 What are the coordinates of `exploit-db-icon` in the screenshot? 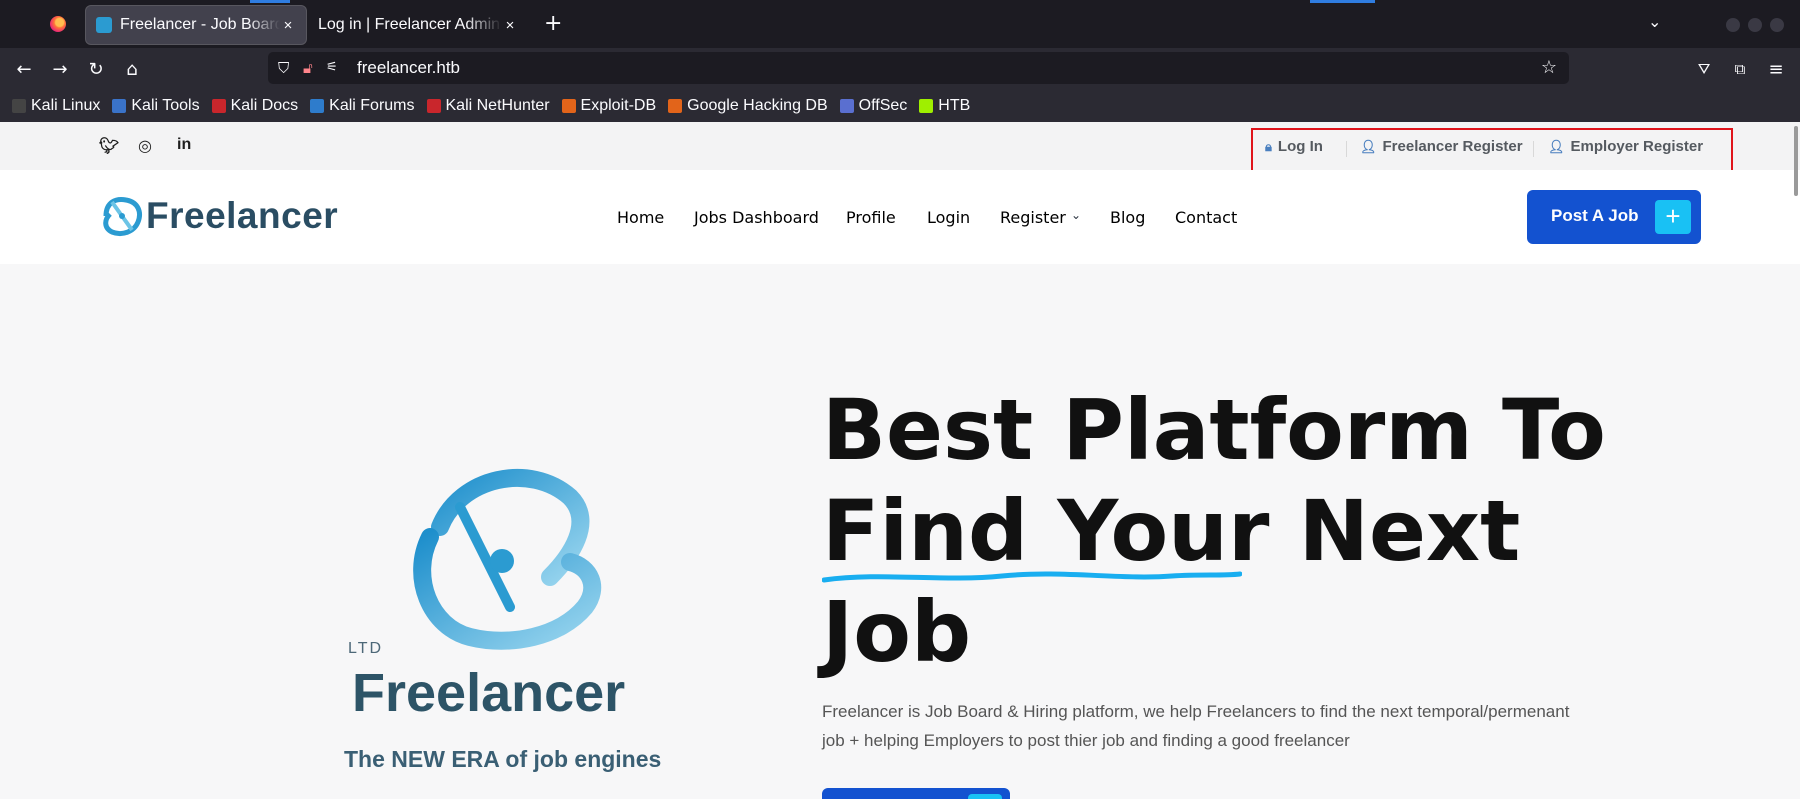 It's located at (568, 106).